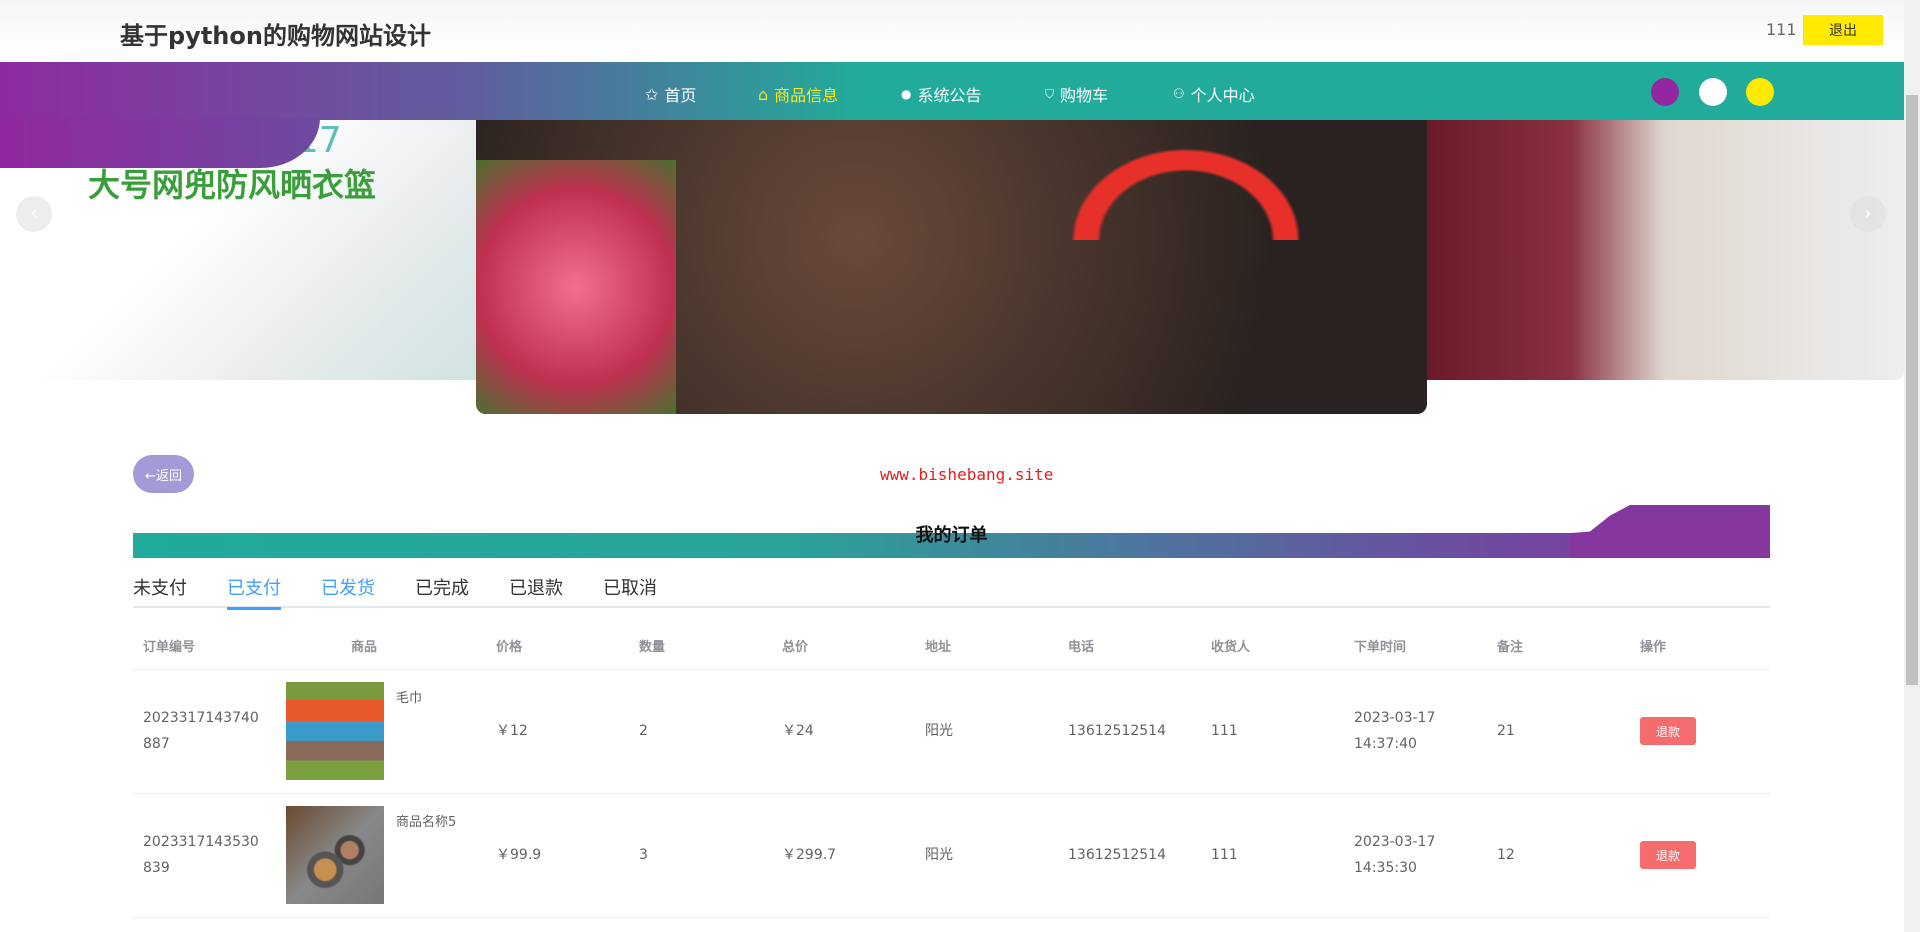 This screenshot has width=1920, height=932. What do you see at coordinates (426, 822) in the screenshot?
I see `product-name: 商品名称5` at bounding box center [426, 822].